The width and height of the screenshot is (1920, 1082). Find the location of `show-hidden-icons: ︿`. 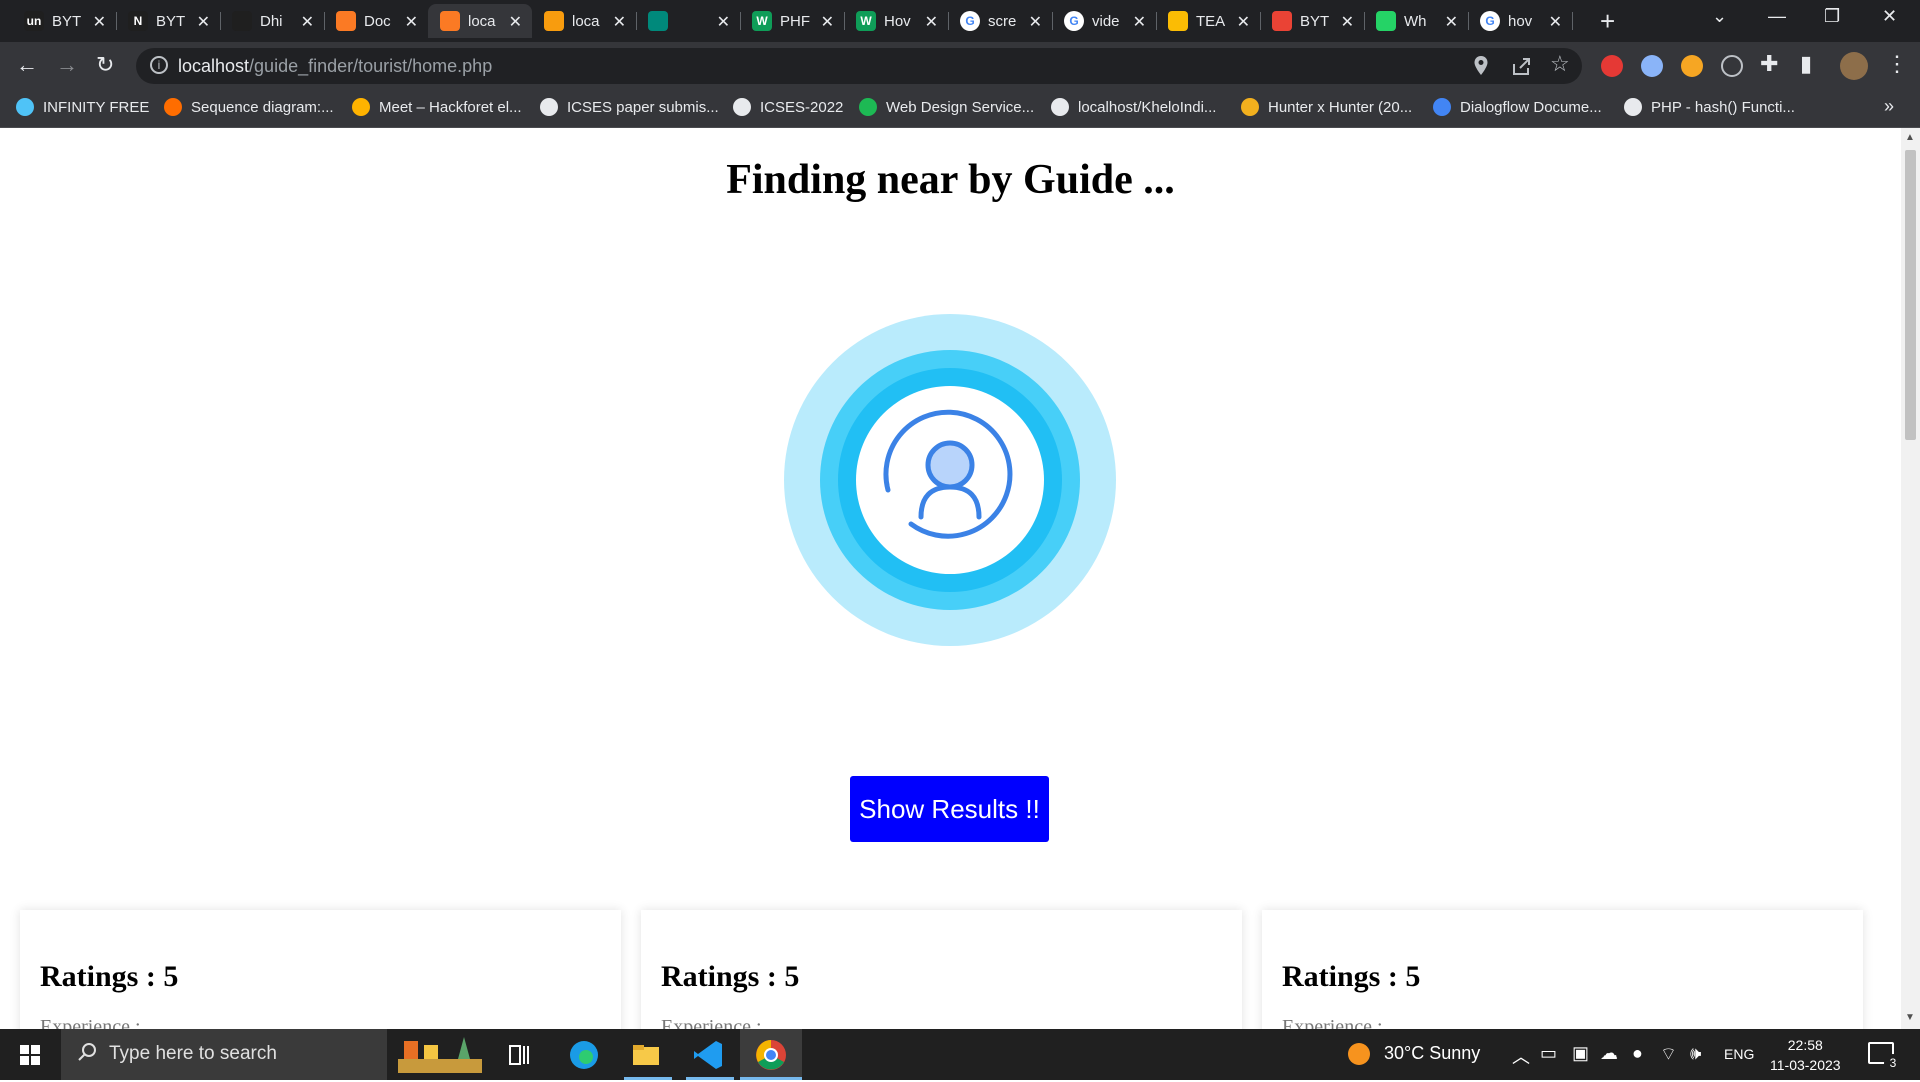

show-hidden-icons: ︿ is located at coordinates (1521, 1056).